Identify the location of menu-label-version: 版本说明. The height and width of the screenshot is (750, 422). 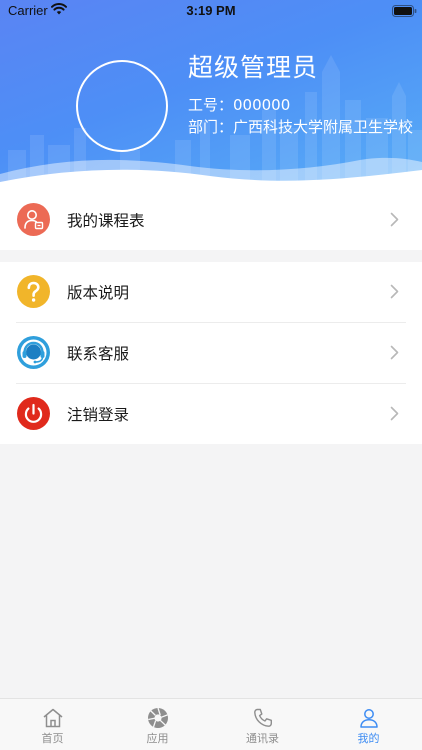
(98, 293).